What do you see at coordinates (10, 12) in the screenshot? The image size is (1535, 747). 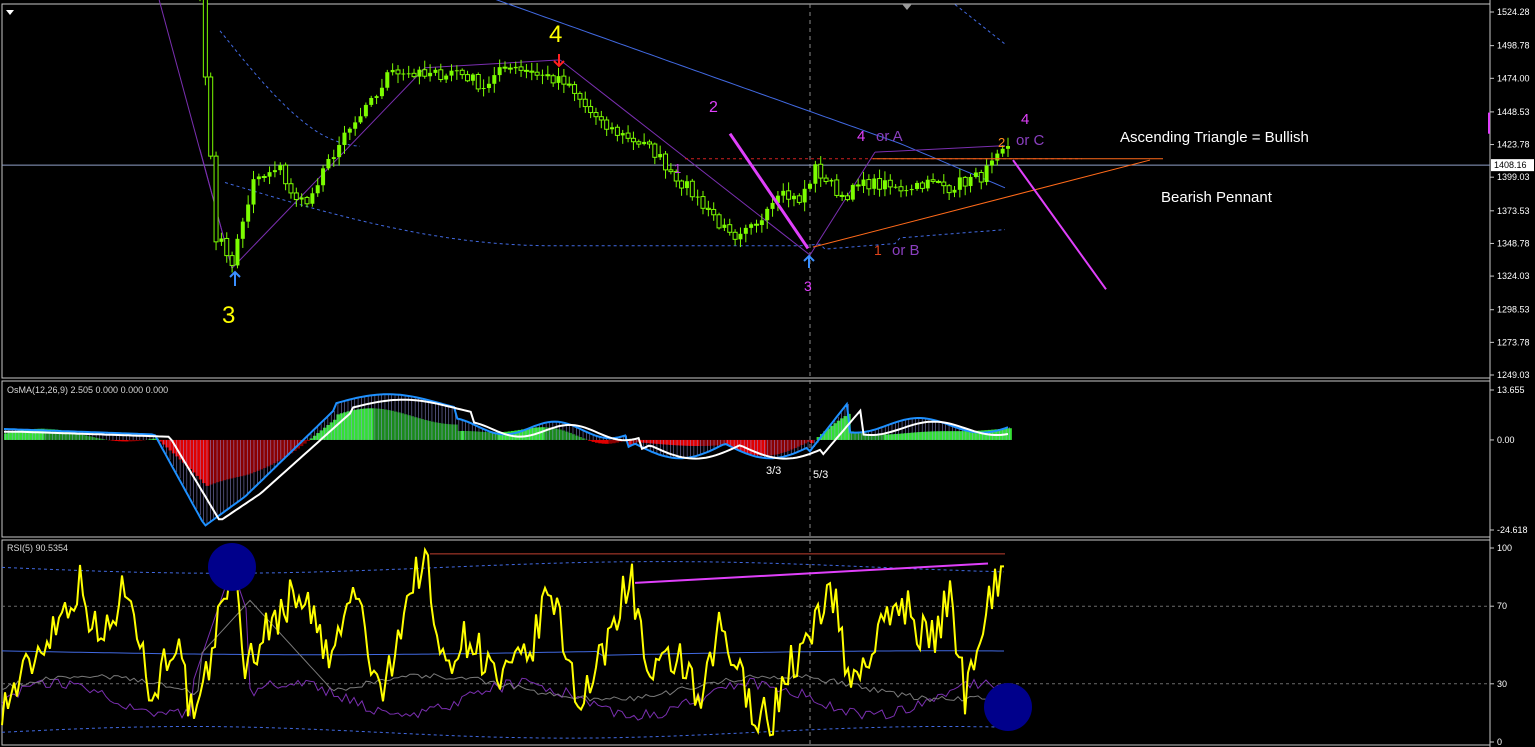 I see `menu-triangle-icon` at bounding box center [10, 12].